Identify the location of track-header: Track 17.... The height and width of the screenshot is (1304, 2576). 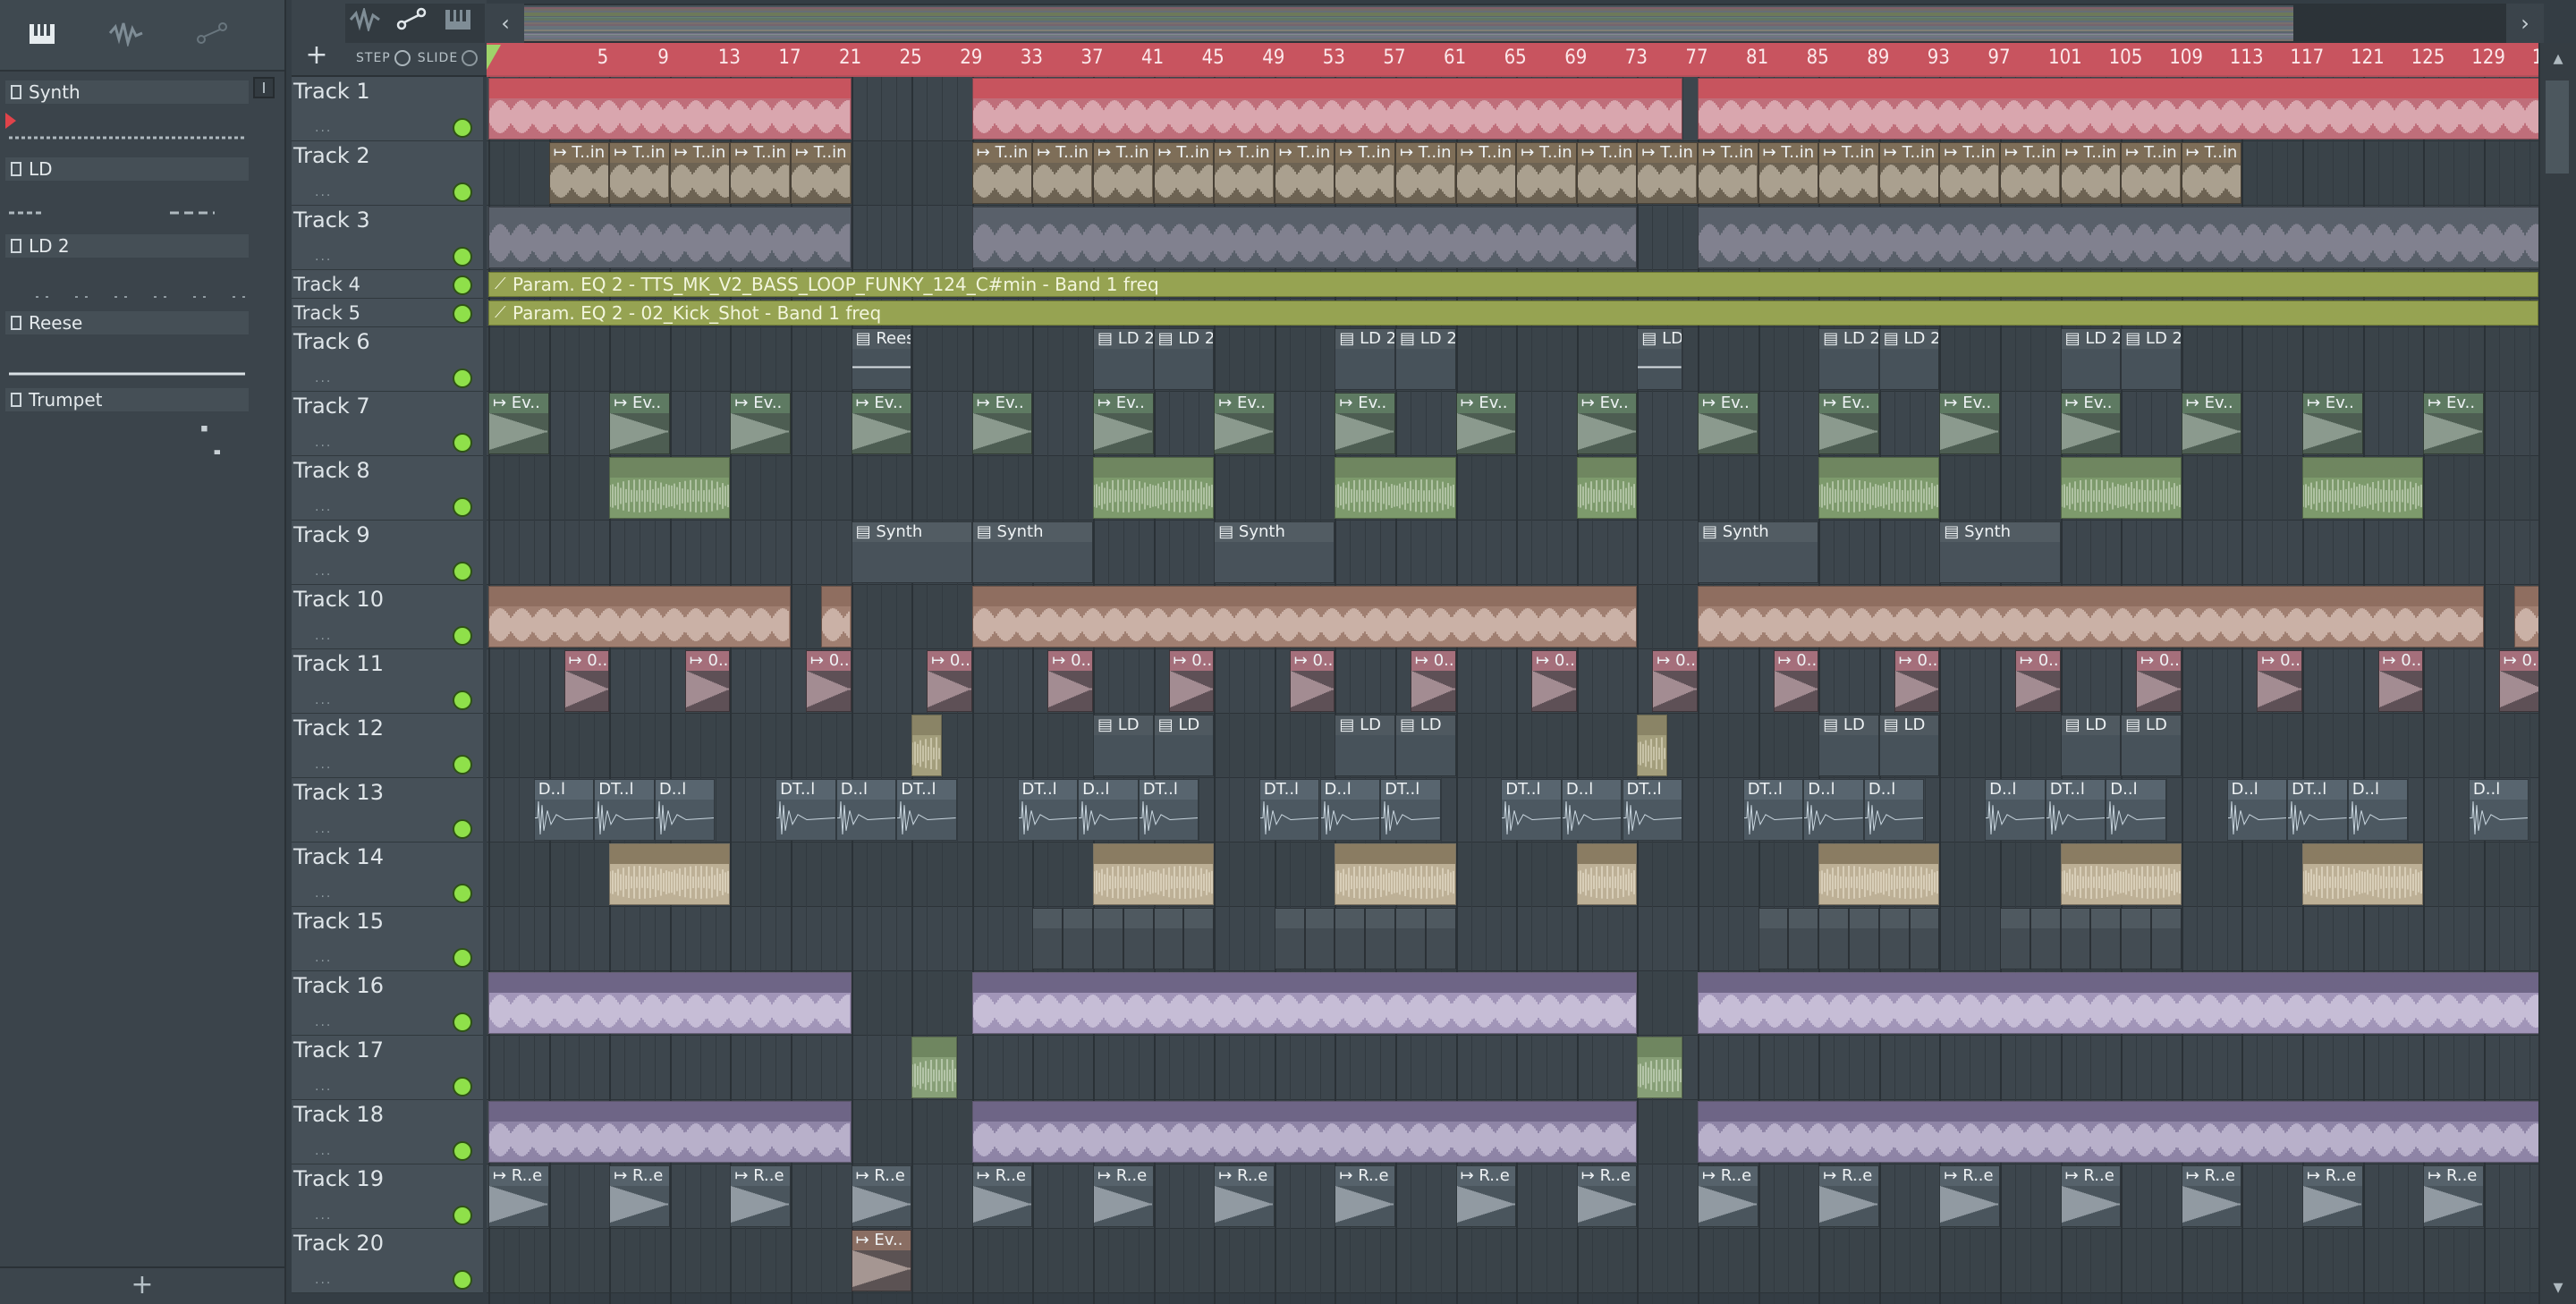
(387, 1068).